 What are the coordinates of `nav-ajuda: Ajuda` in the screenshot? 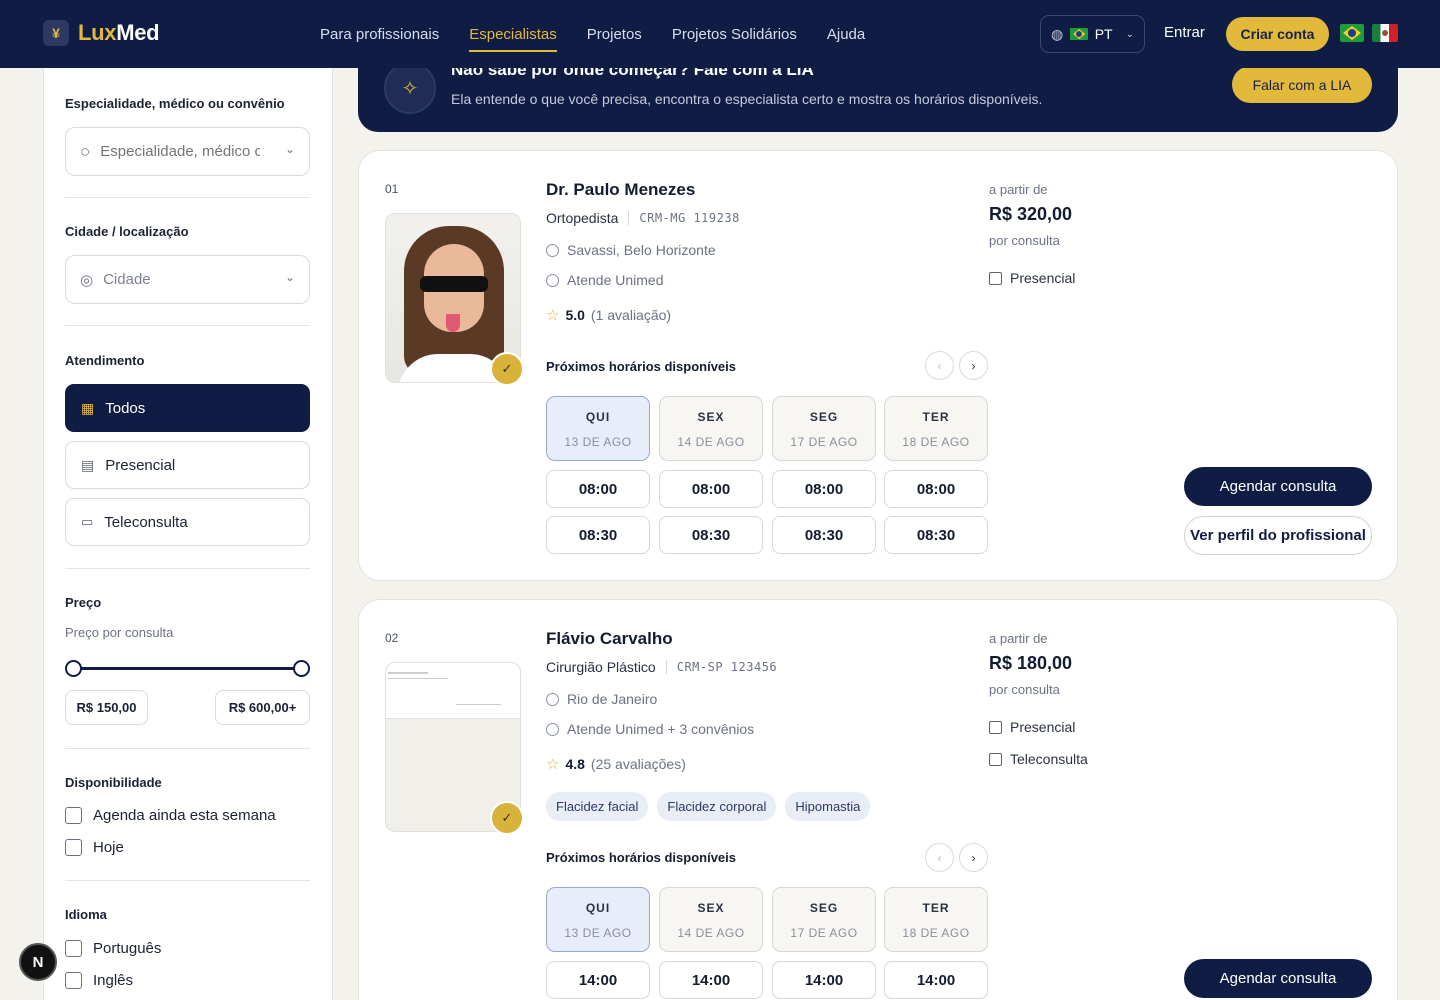 It's located at (846, 34).